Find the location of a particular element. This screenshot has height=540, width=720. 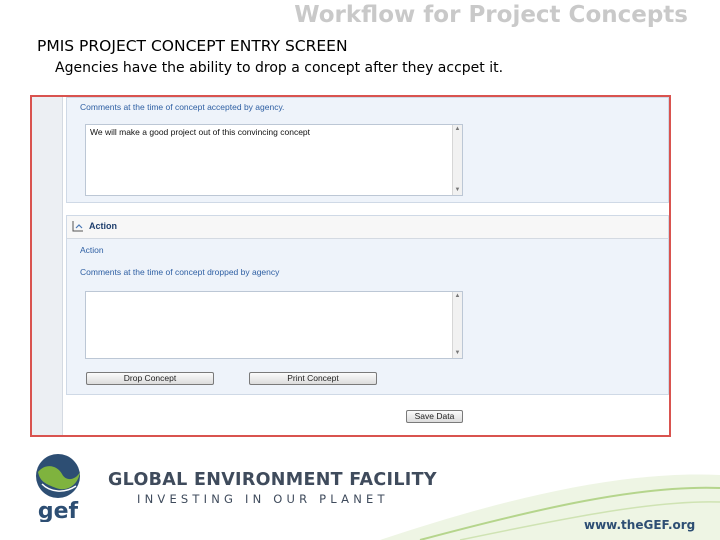

left-gutter is located at coordinates (47, 266).